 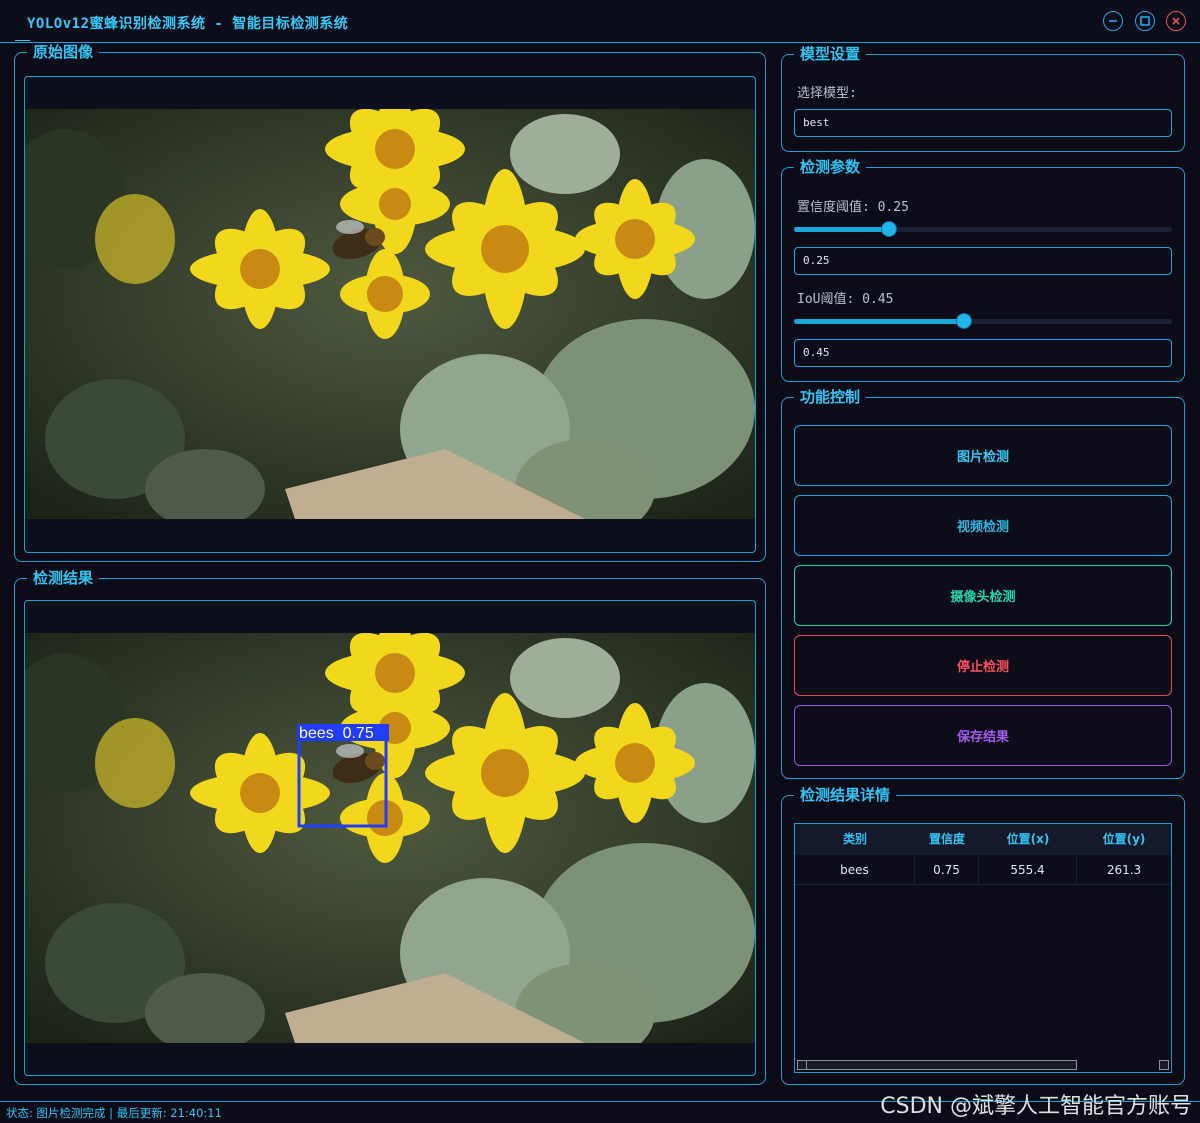 I want to click on camera-detect-button: 摄像头检测, so click(x=983, y=595).